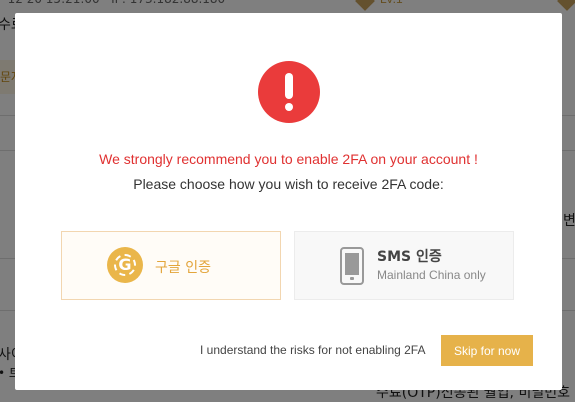 The height and width of the screenshot is (402, 575). I want to click on exclamation-alert-icon, so click(289, 92).